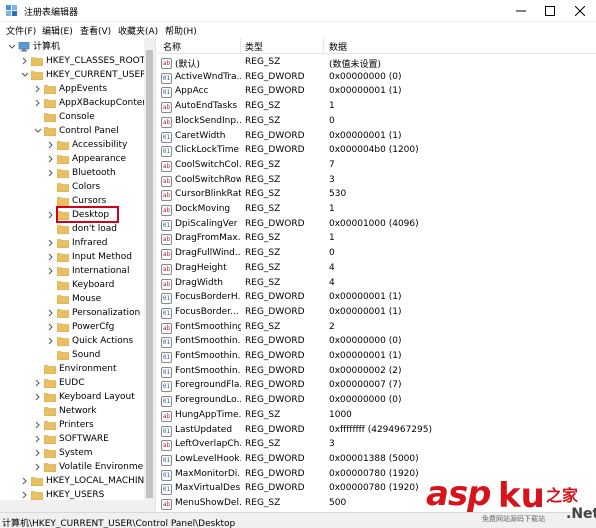  What do you see at coordinates (72, 411) in the screenshot?
I see `tree-item: Network` at bounding box center [72, 411].